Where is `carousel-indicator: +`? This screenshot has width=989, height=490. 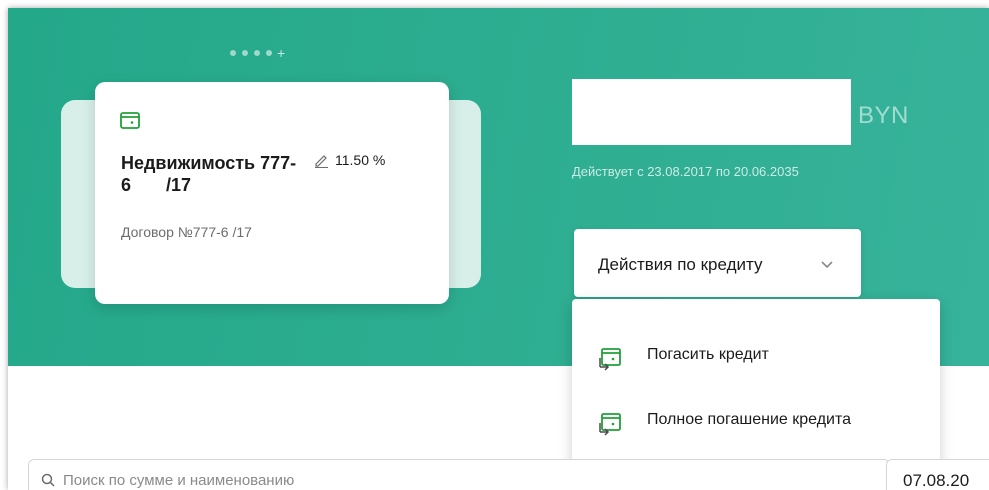 carousel-indicator: + is located at coordinates (257, 53).